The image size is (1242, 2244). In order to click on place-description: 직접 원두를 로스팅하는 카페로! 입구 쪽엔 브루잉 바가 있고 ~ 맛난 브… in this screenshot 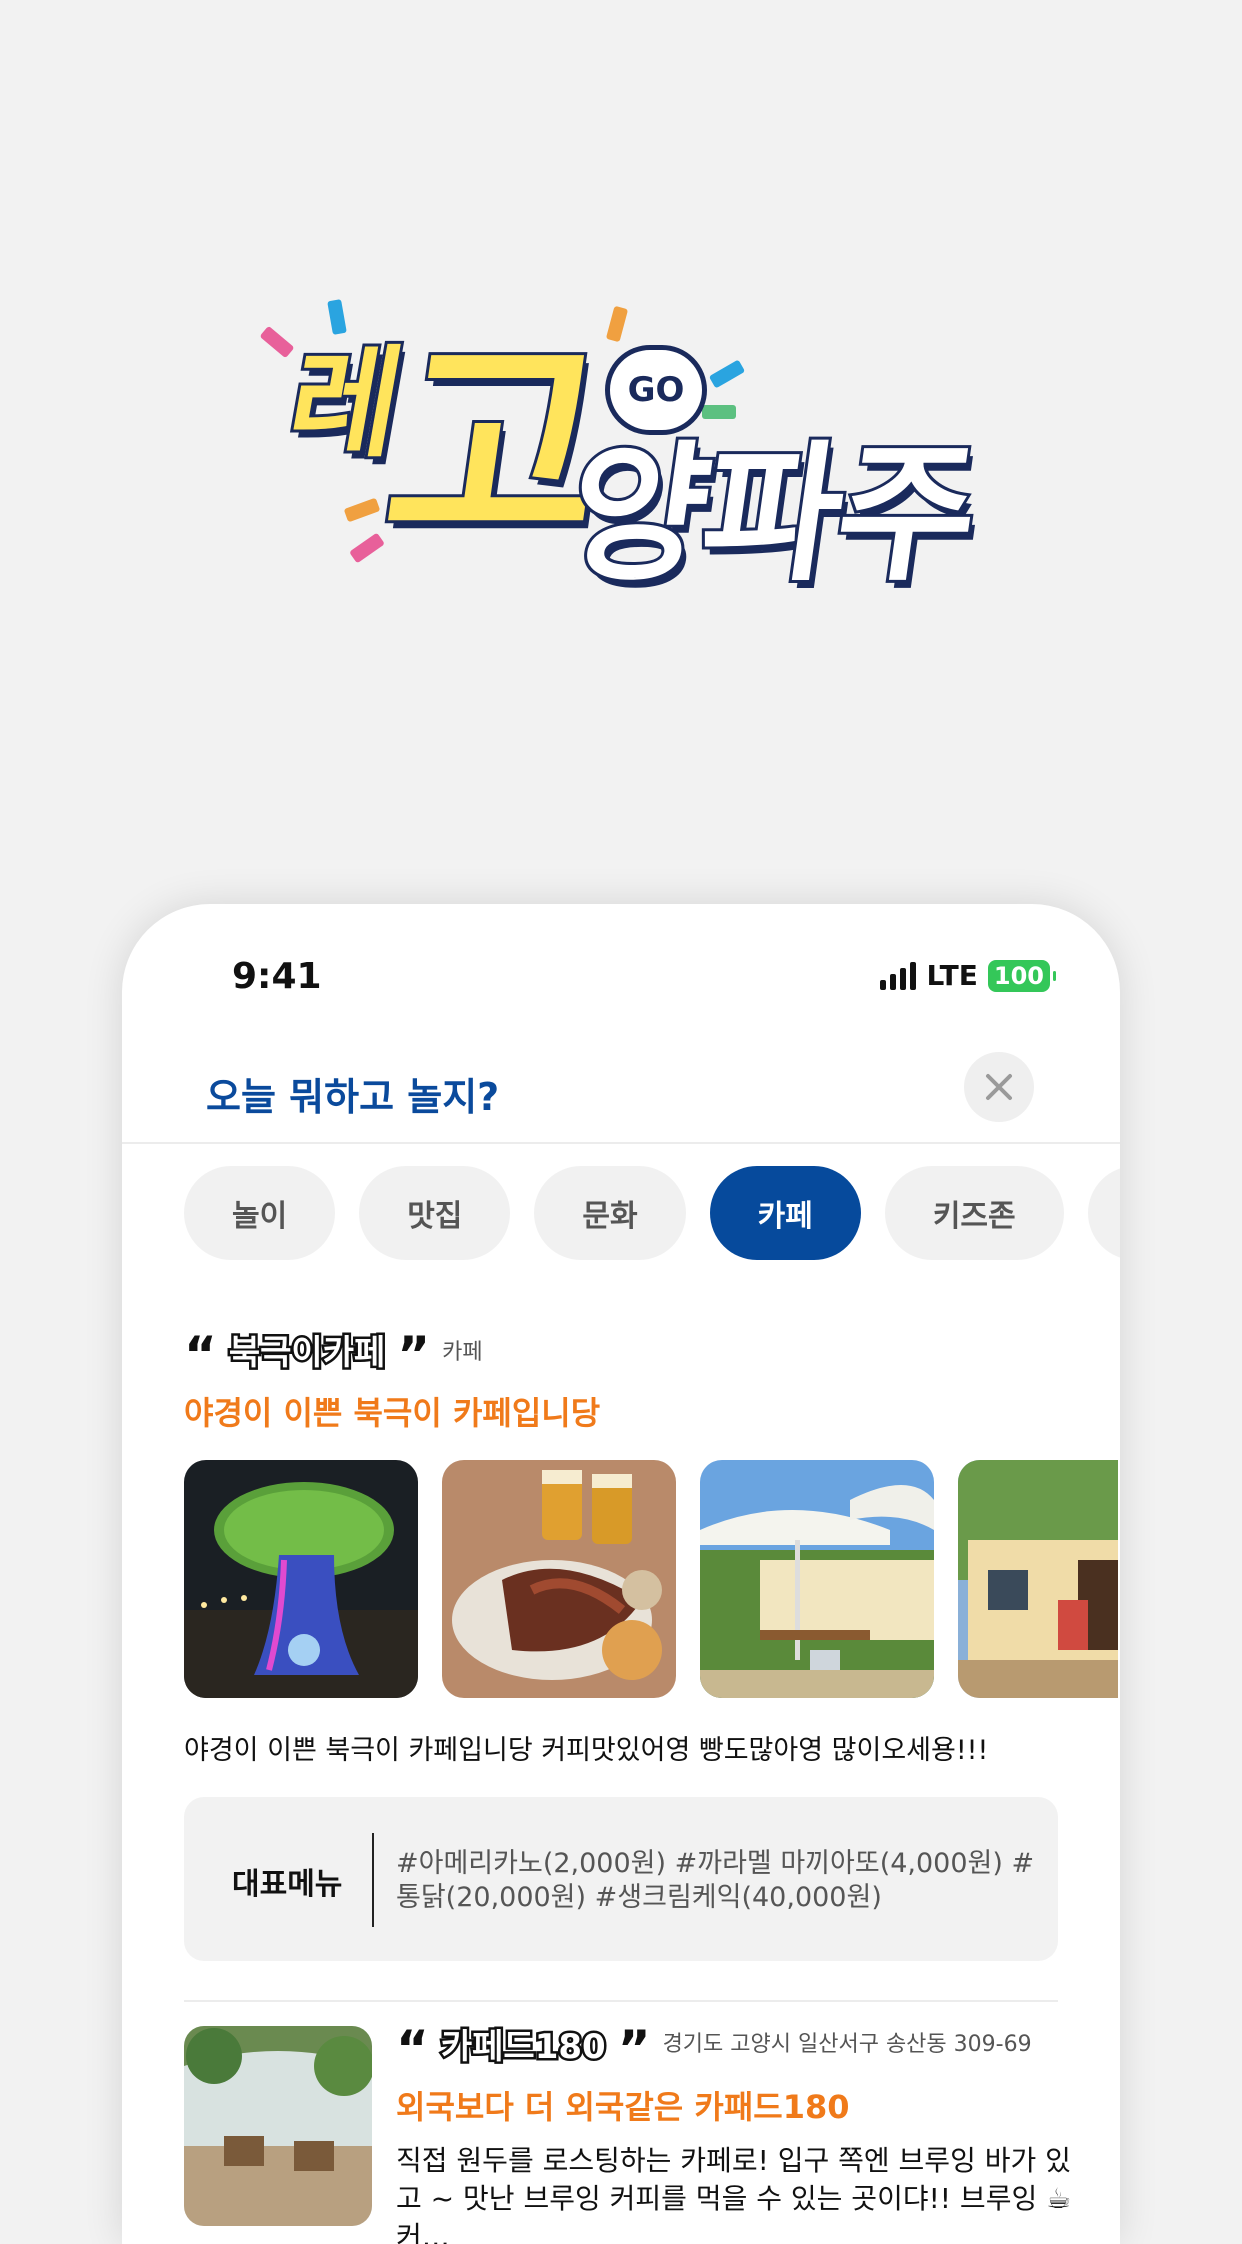, I will do `click(734, 2194)`.